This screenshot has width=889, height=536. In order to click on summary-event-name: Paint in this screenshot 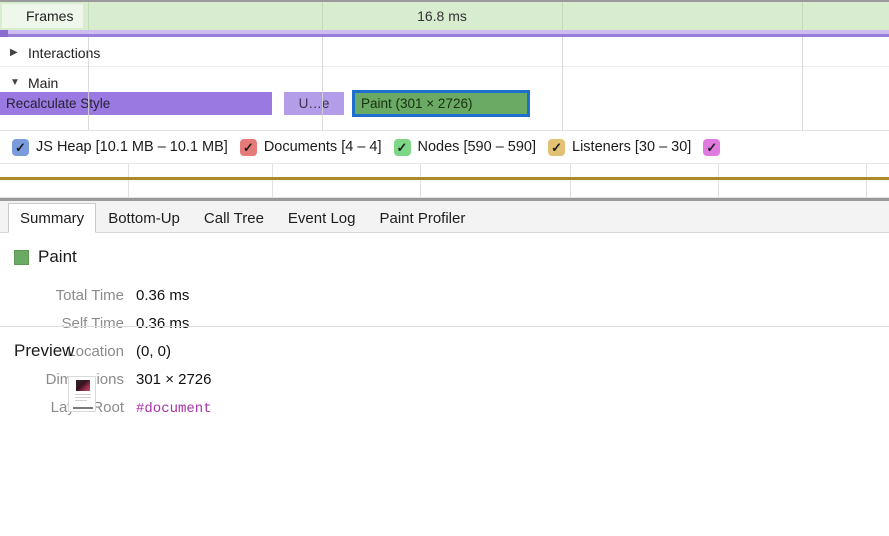, I will do `click(57, 256)`.